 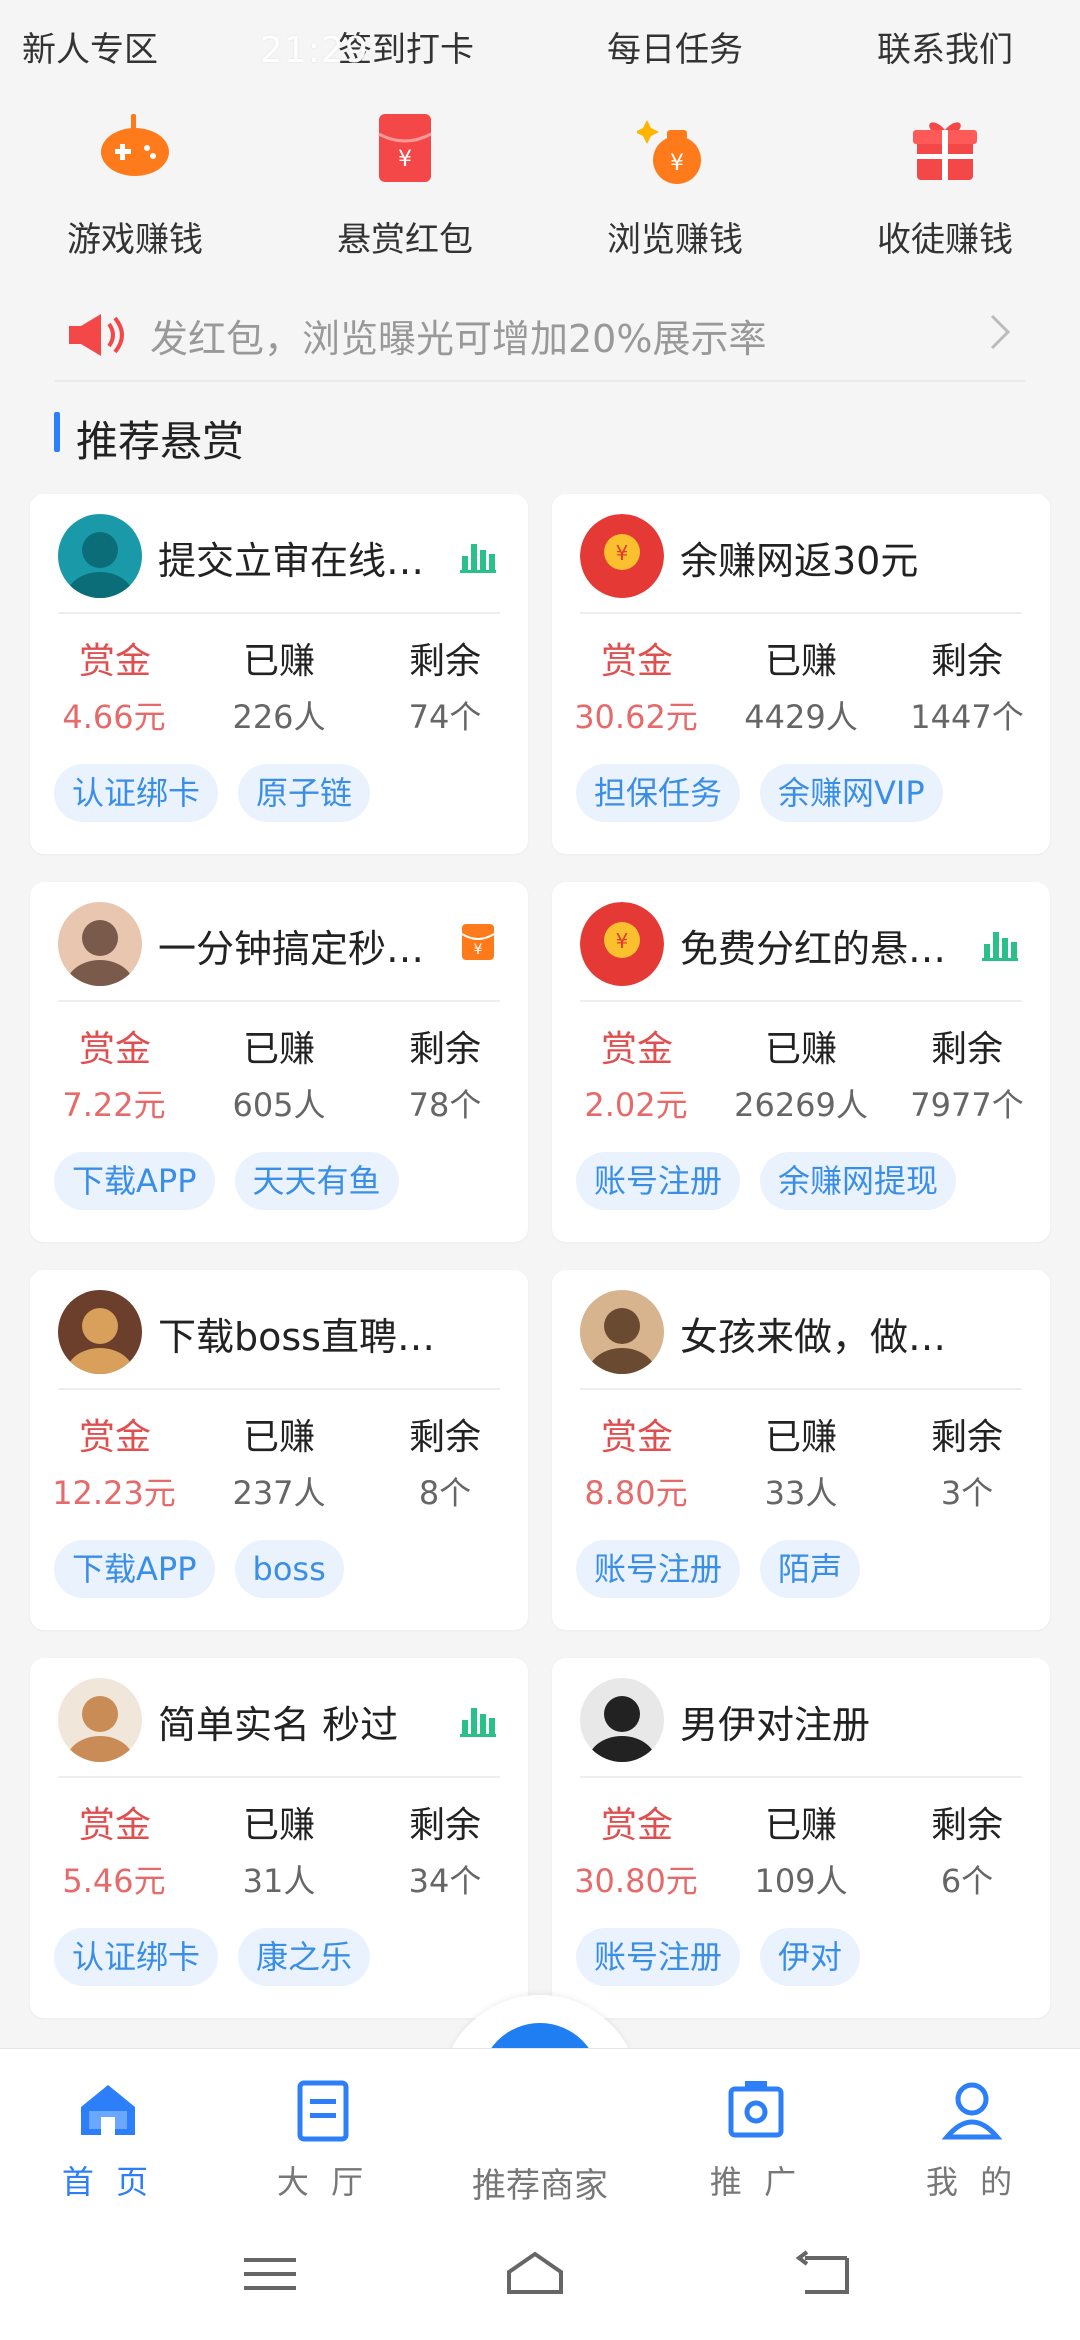 What do you see at coordinates (270, 2273) in the screenshot?
I see `menu-icon` at bounding box center [270, 2273].